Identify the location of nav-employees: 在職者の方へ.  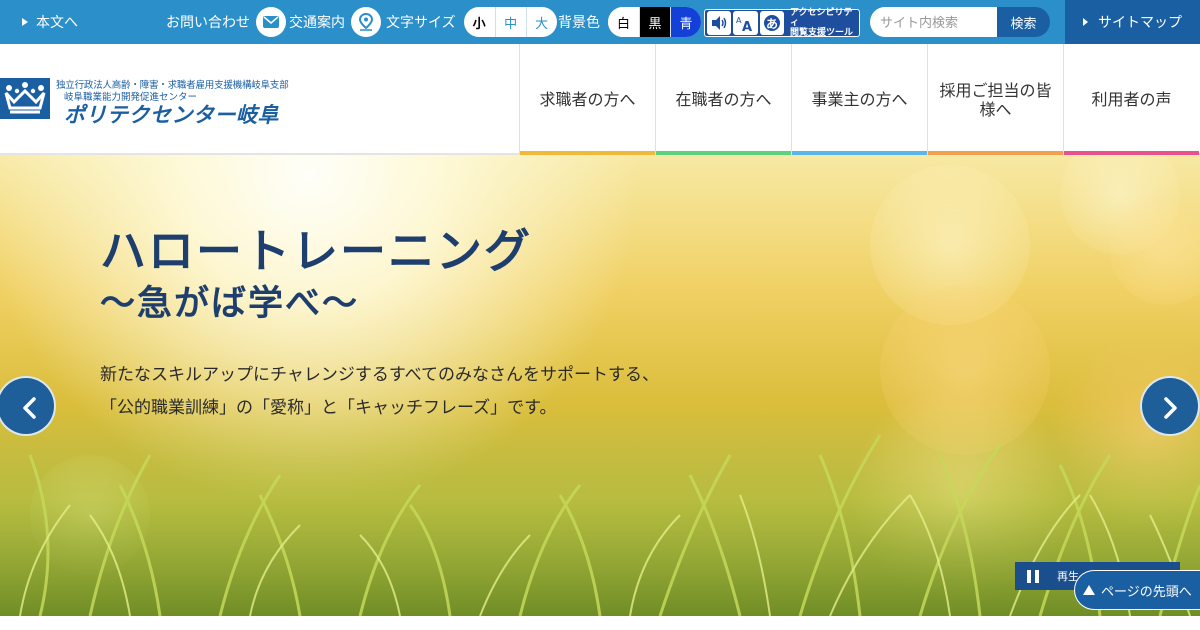
(723, 99).